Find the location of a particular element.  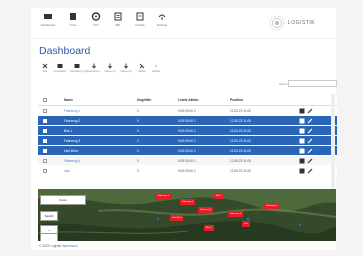

table-scrollbar is located at coordinates (333, 144).